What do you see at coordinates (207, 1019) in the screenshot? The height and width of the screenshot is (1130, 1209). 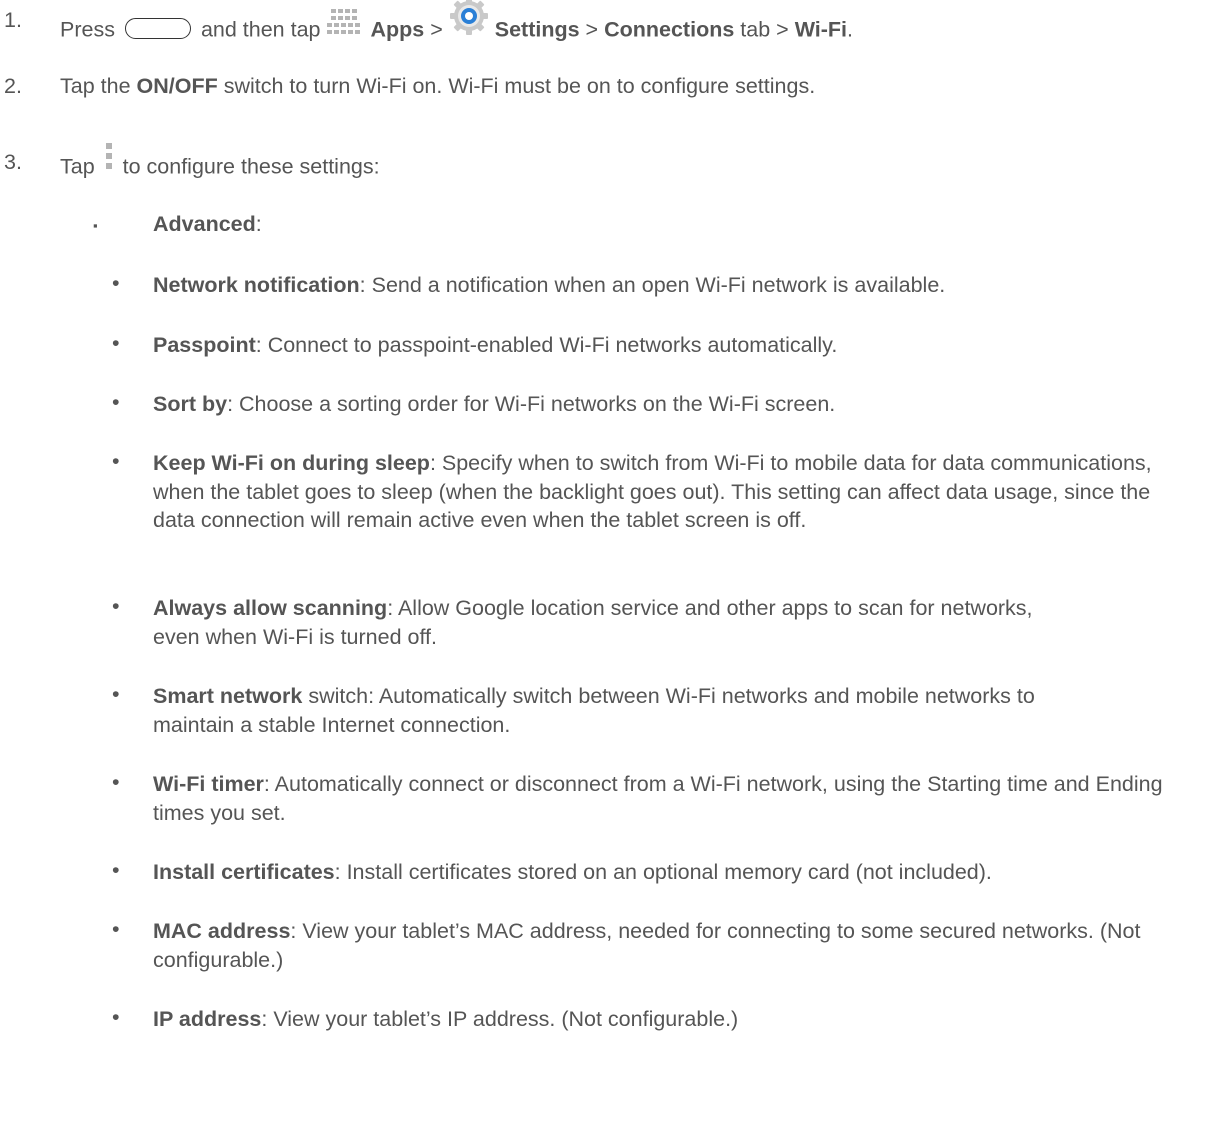 I see `item-term: IP address` at bounding box center [207, 1019].